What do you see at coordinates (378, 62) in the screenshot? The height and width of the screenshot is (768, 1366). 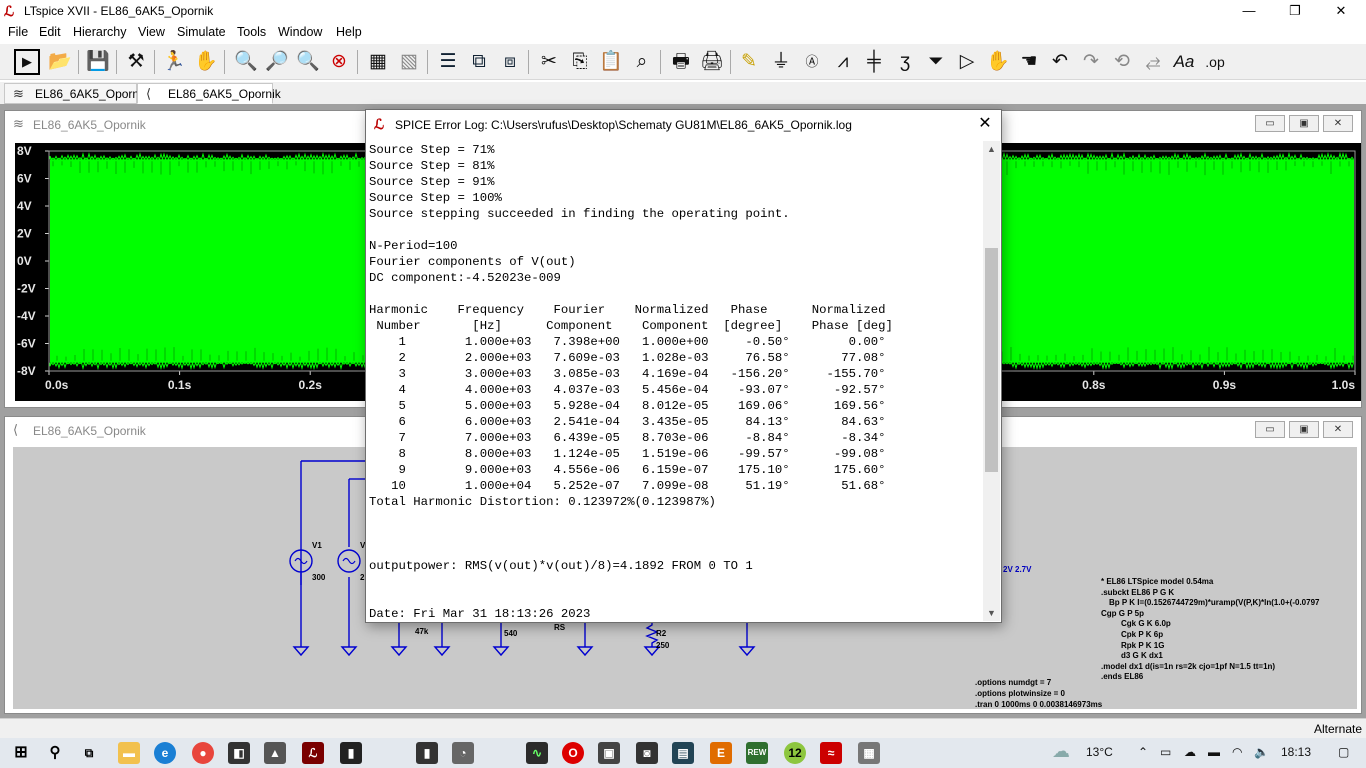 I see `autorange-icon: ▦` at bounding box center [378, 62].